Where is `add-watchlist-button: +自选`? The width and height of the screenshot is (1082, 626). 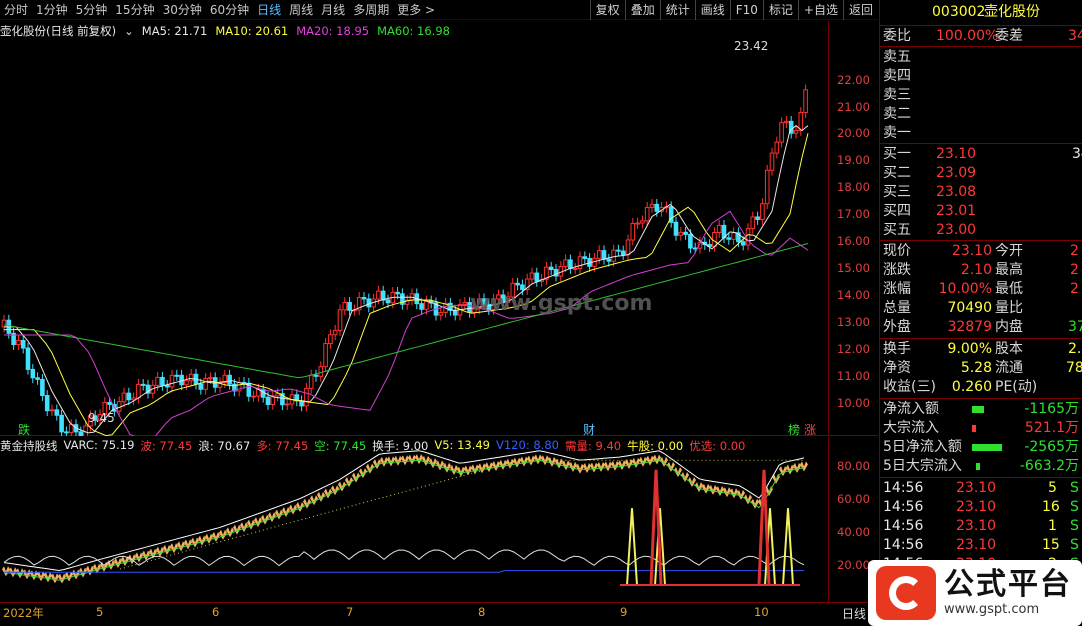 add-watchlist-button: +自选 is located at coordinates (820, 10).